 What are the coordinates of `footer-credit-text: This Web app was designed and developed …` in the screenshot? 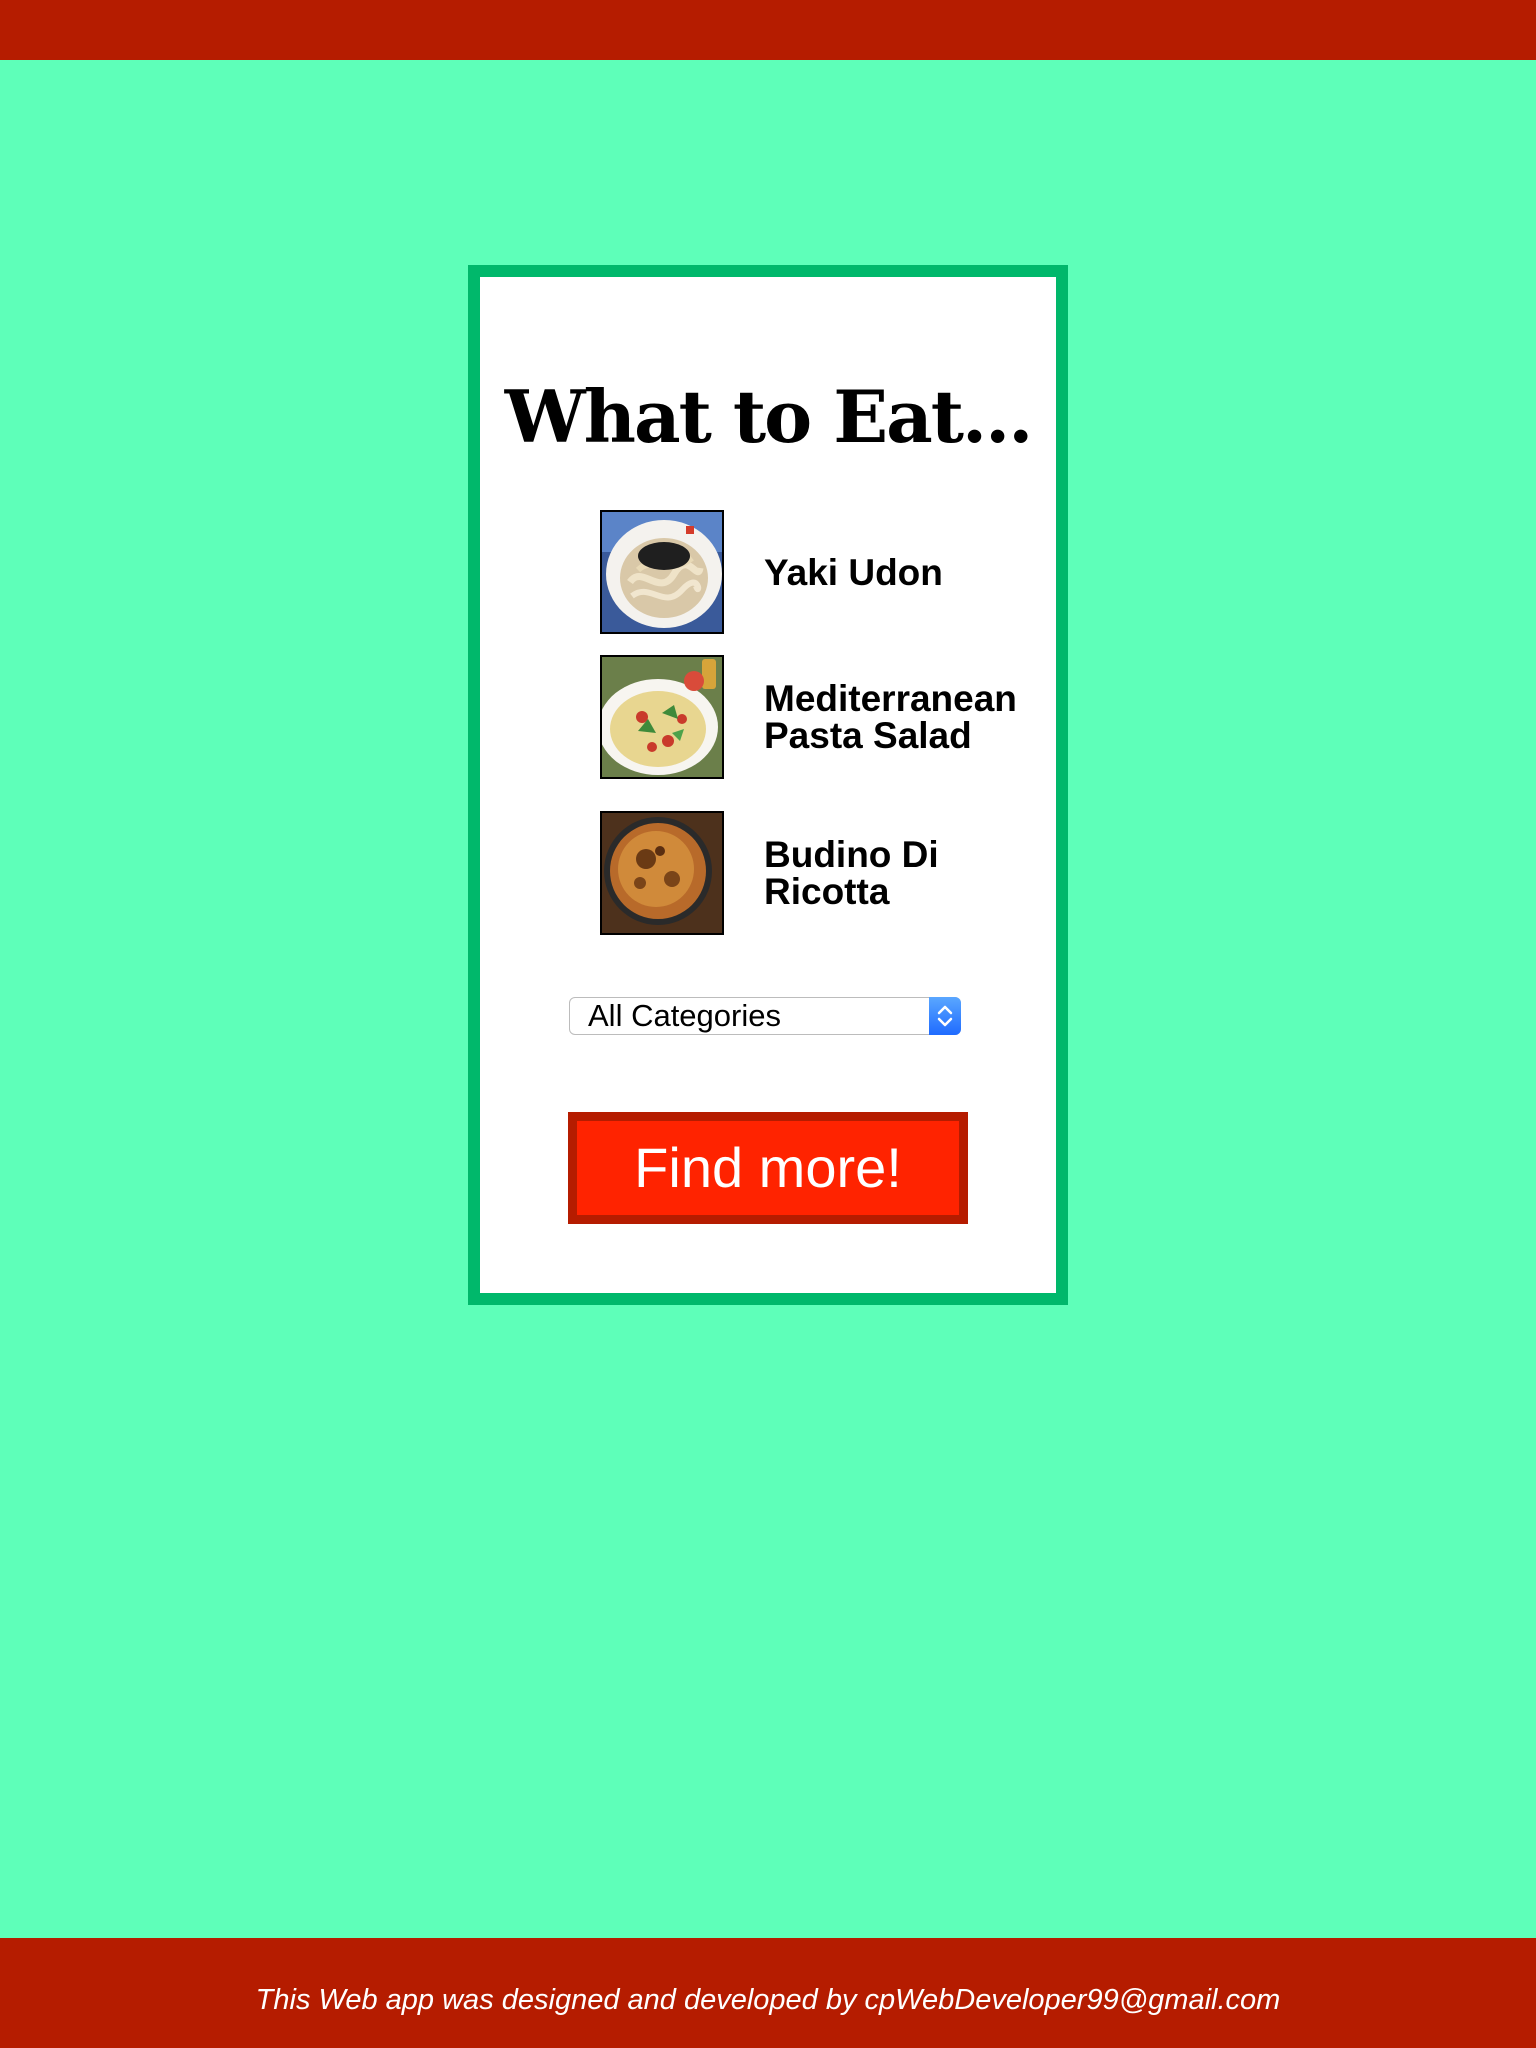 It's located at (768, 2000).